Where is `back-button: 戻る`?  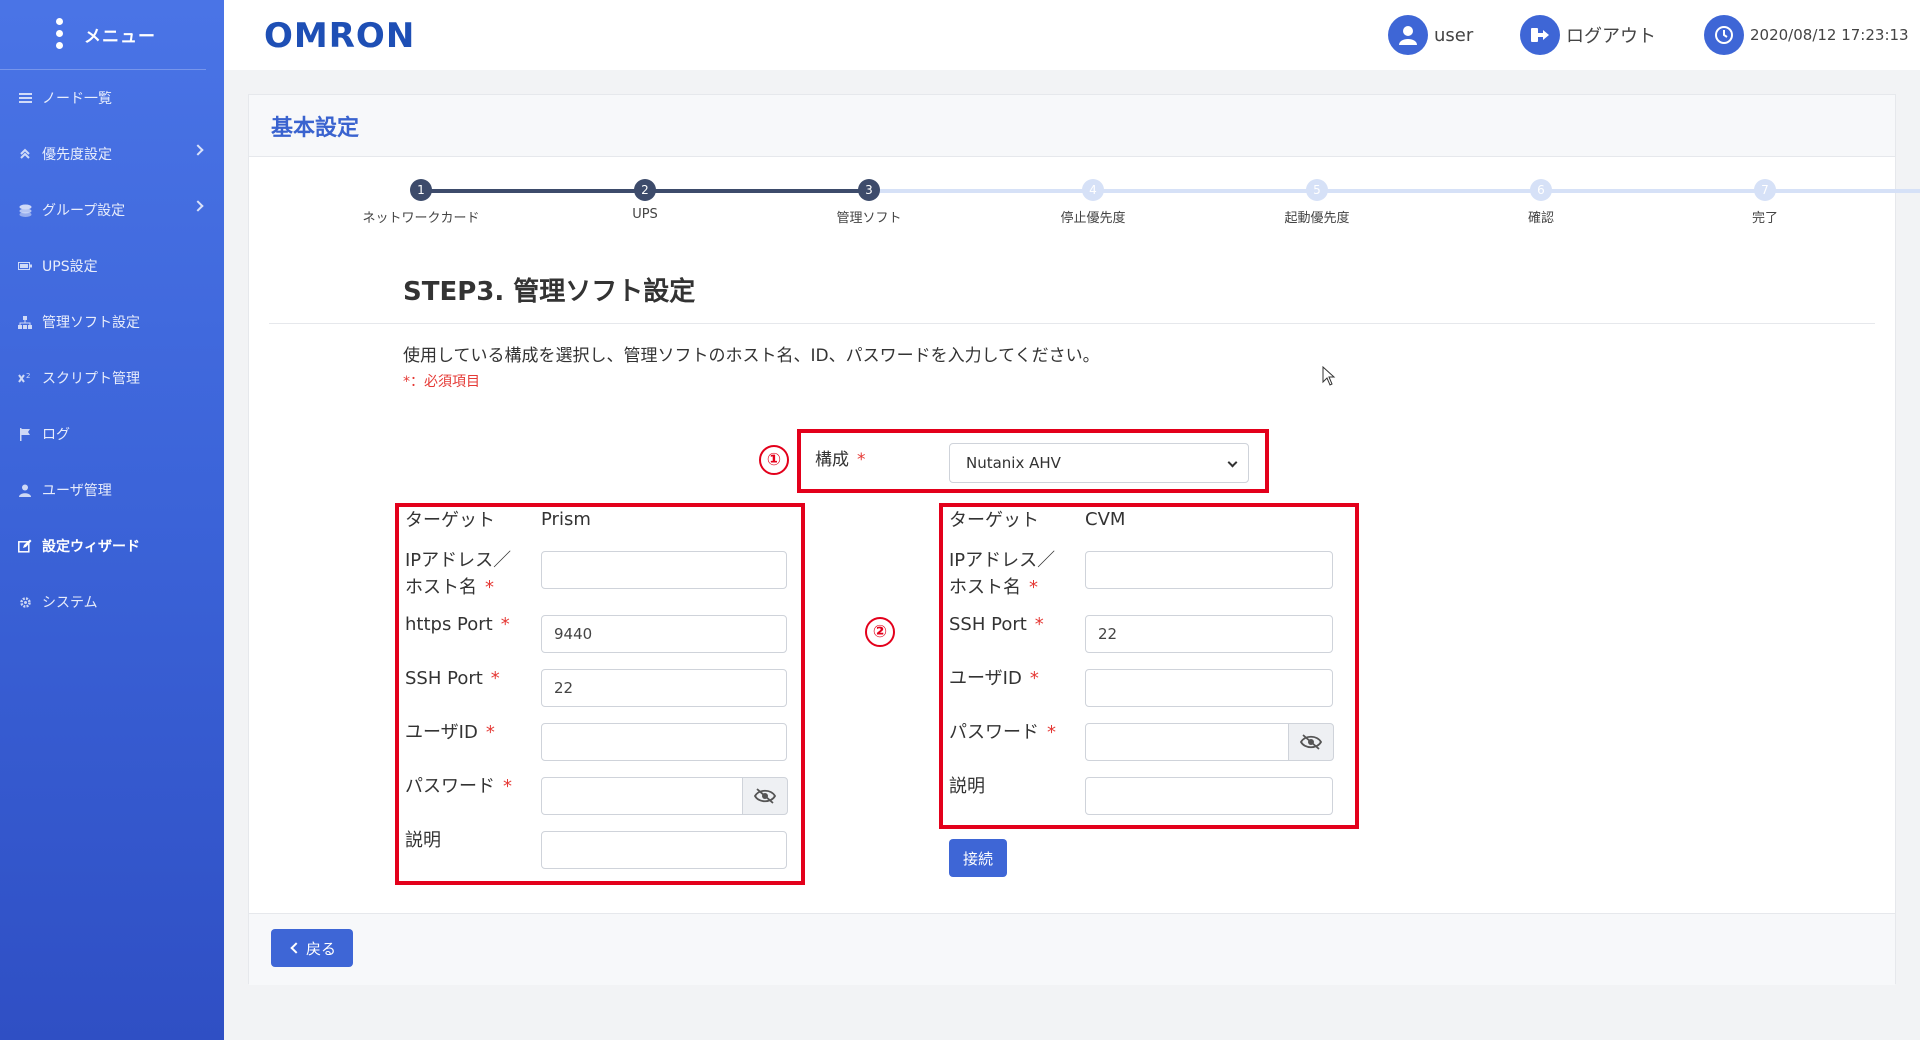
back-button: 戻る is located at coordinates (312, 948).